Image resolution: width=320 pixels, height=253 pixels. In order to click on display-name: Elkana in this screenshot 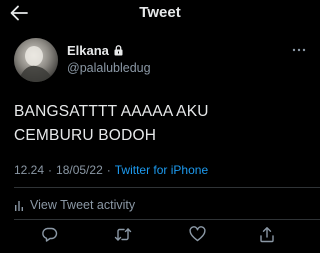, I will do `click(88, 50)`.